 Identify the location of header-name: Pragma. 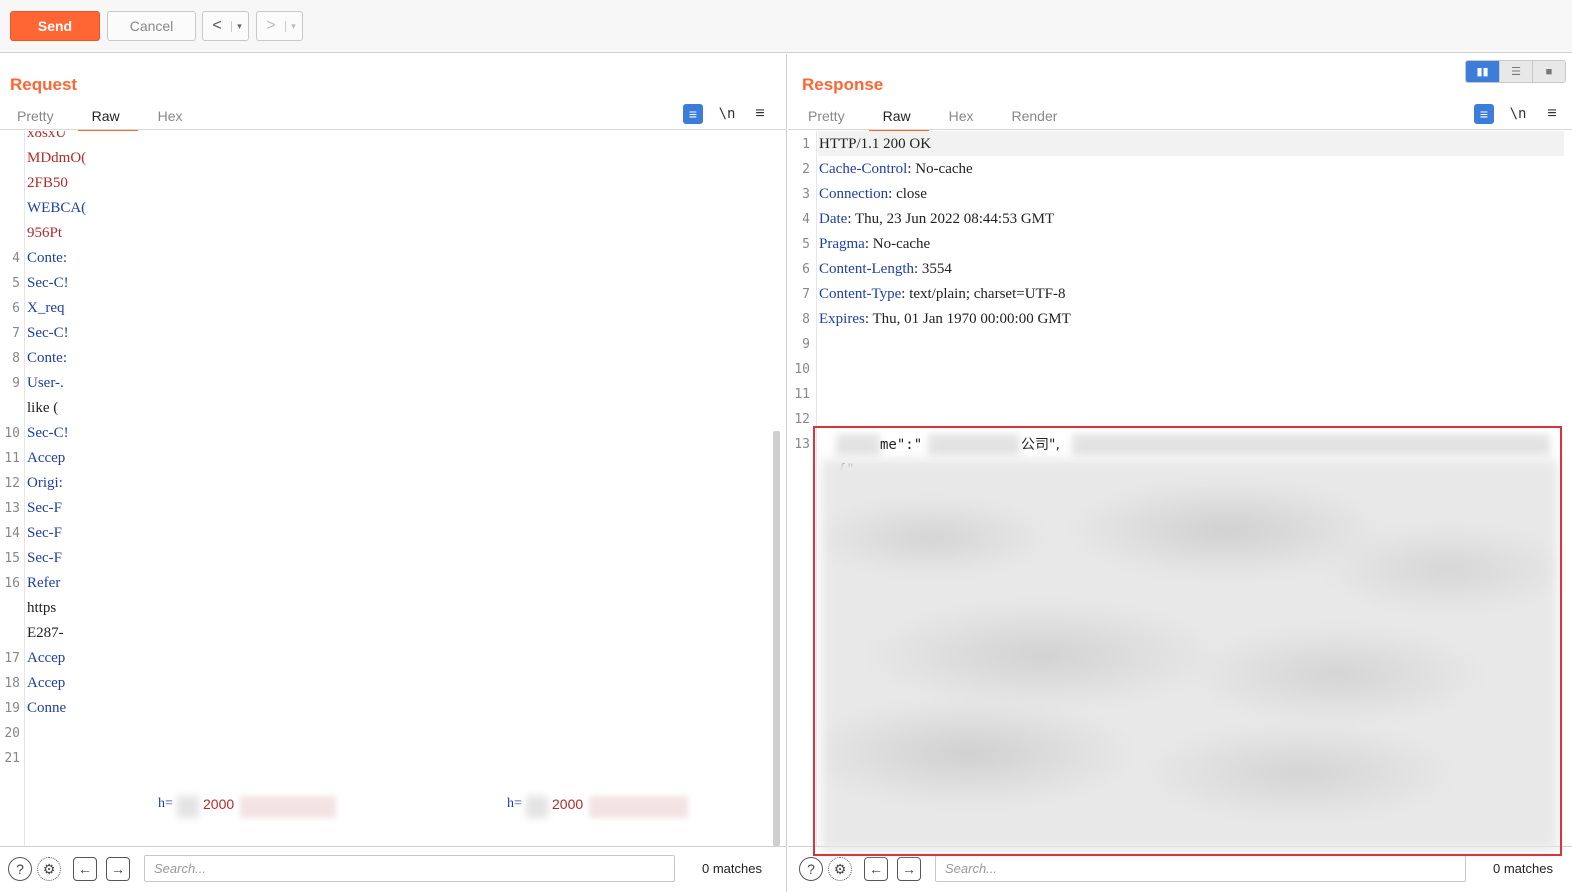
(842, 244).